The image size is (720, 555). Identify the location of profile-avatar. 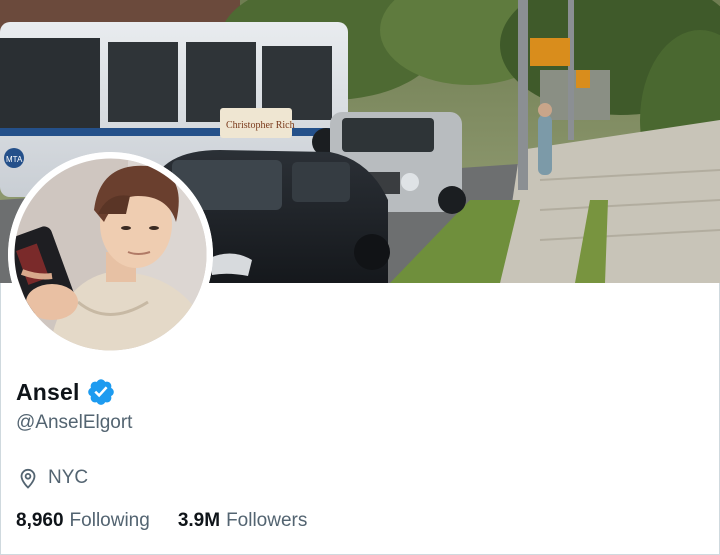
(110, 254).